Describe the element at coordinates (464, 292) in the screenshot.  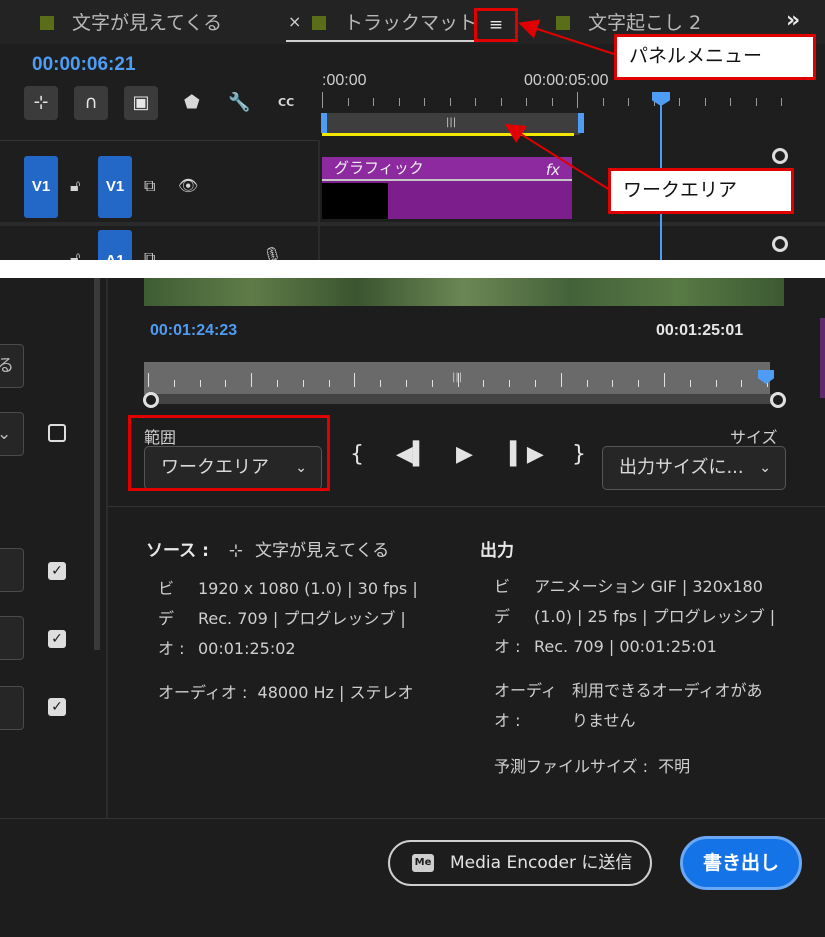
I see `preview-video-frame` at that location.